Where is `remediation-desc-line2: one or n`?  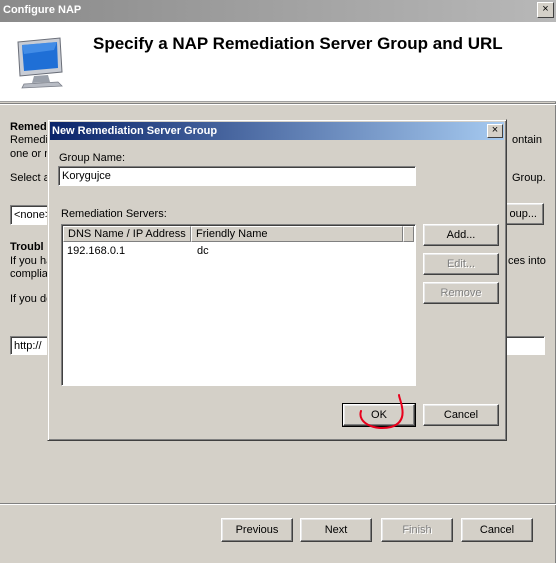 remediation-desc-line2: one or n is located at coordinates (30, 154).